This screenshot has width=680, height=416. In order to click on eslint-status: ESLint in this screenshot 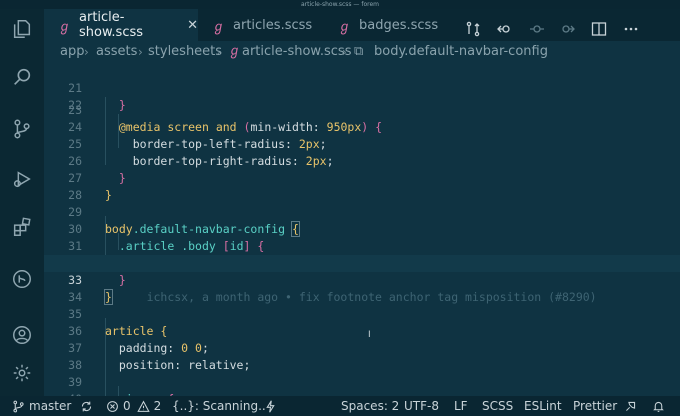, I will do `click(543, 406)`.